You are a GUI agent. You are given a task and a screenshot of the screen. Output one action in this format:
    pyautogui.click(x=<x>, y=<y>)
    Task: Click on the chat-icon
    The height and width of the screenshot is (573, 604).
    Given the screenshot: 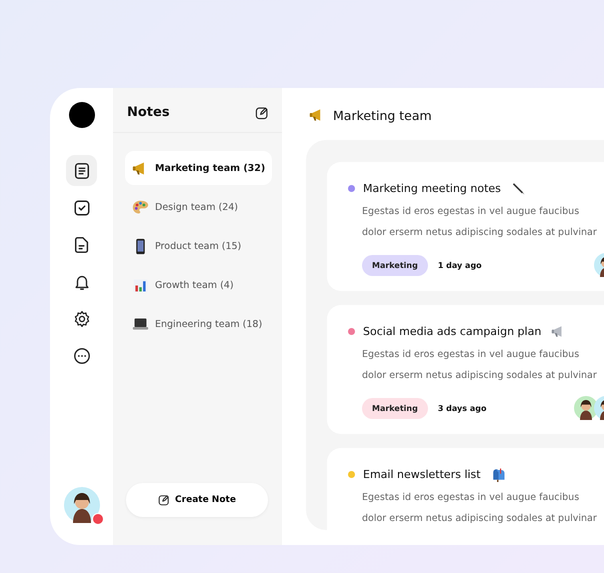 What is the action you would take?
    pyautogui.click(x=81, y=355)
    